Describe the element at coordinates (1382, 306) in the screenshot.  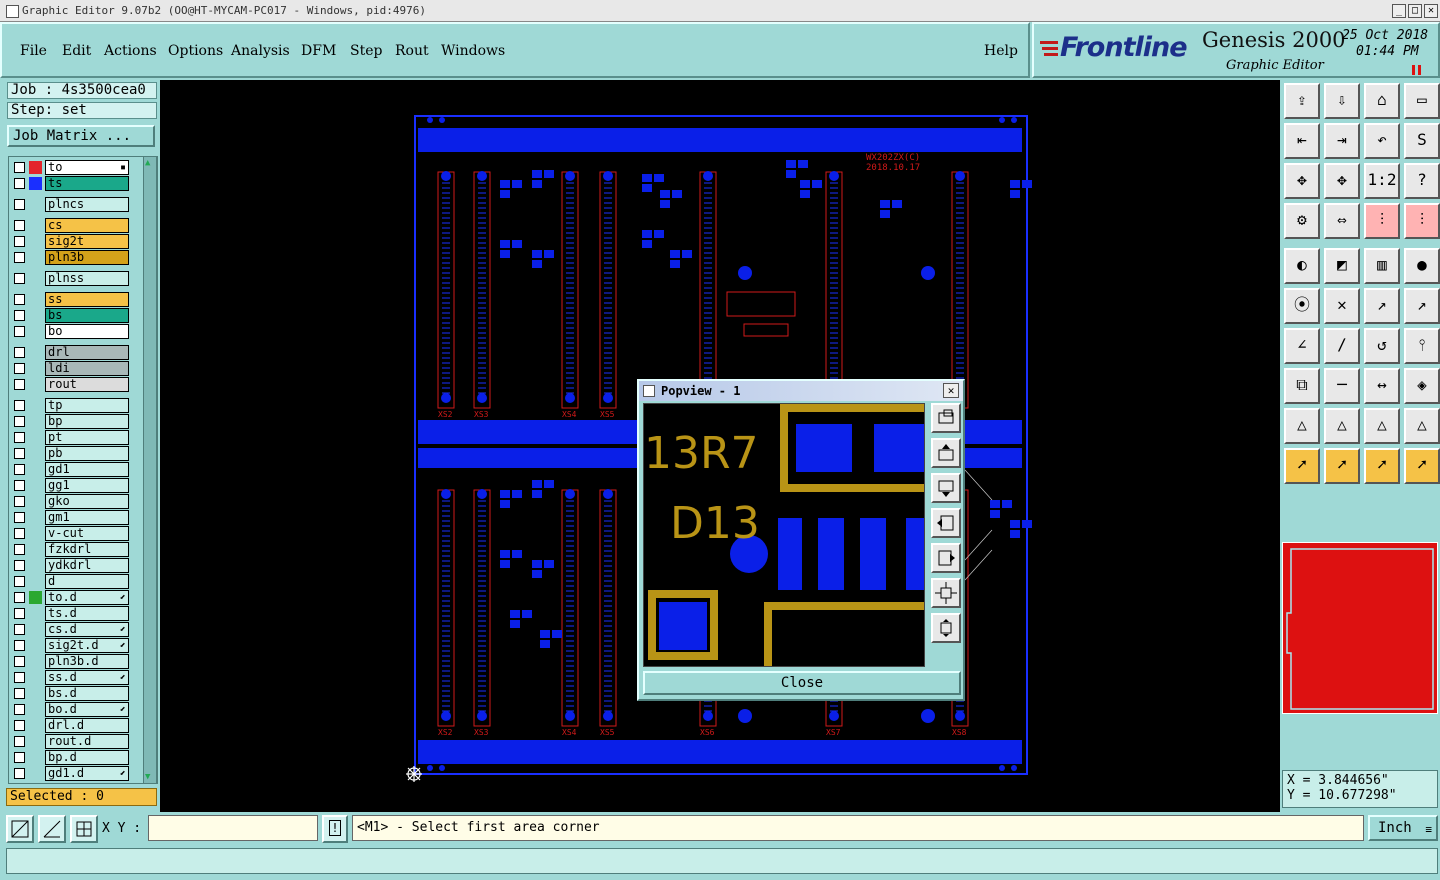
I see `move-icon: ↗` at that location.